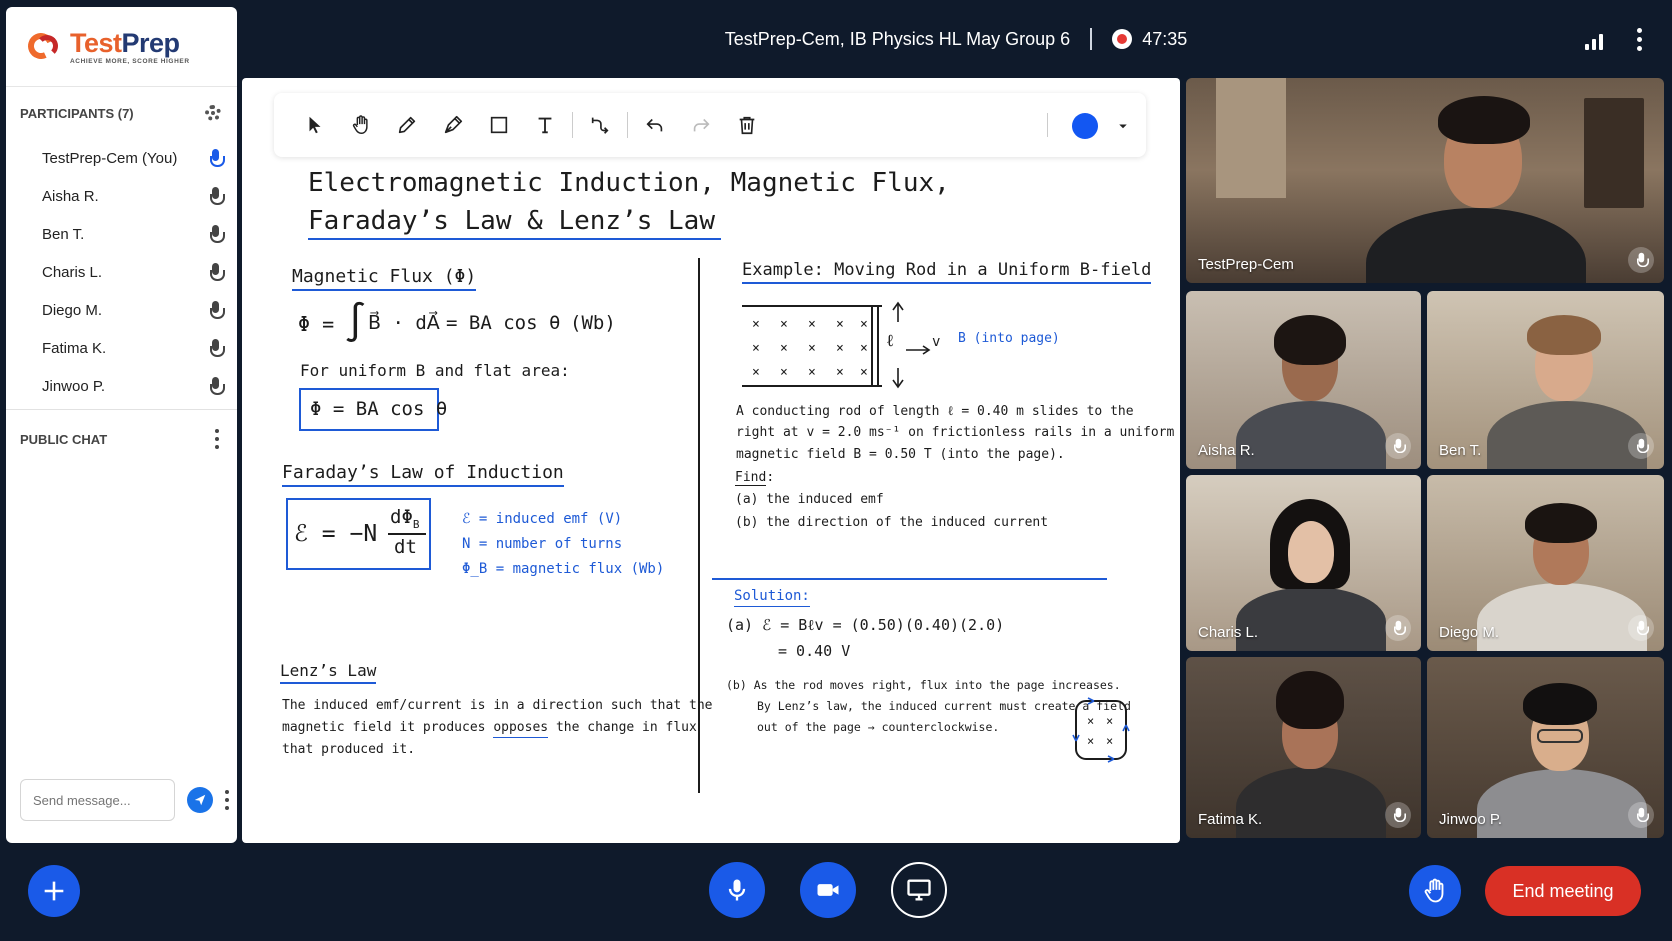 Image resolution: width=1672 pixels, height=941 pixels. Describe the element at coordinates (514, 223) in the screenshot. I see `board-title-line2: Faraday’s Law & Lenz’s Law` at that location.